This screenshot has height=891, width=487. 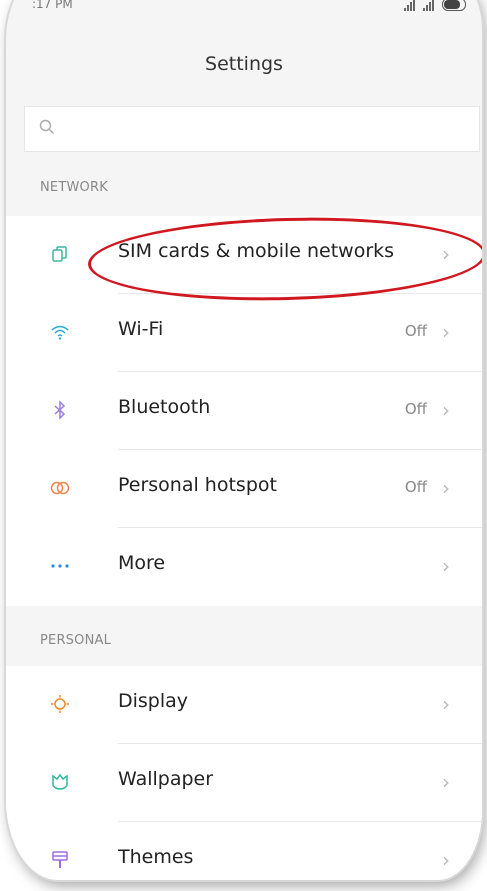 I want to click on settings-row-wifi: Wi-Fi Off ›, so click(x=244, y=333).